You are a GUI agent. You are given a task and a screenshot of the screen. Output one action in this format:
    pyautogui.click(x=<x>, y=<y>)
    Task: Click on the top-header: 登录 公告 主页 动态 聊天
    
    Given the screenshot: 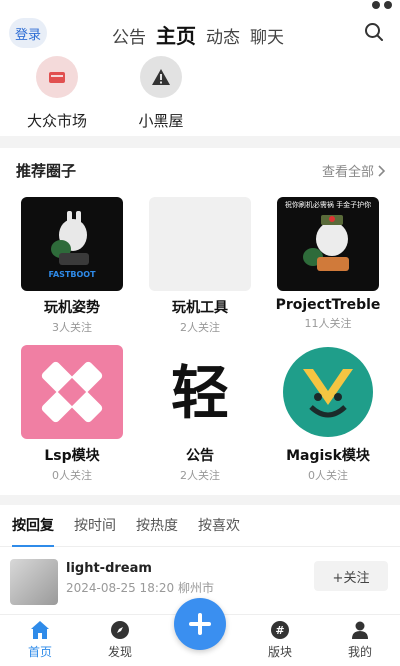 What is the action you would take?
    pyautogui.click(x=200, y=32)
    